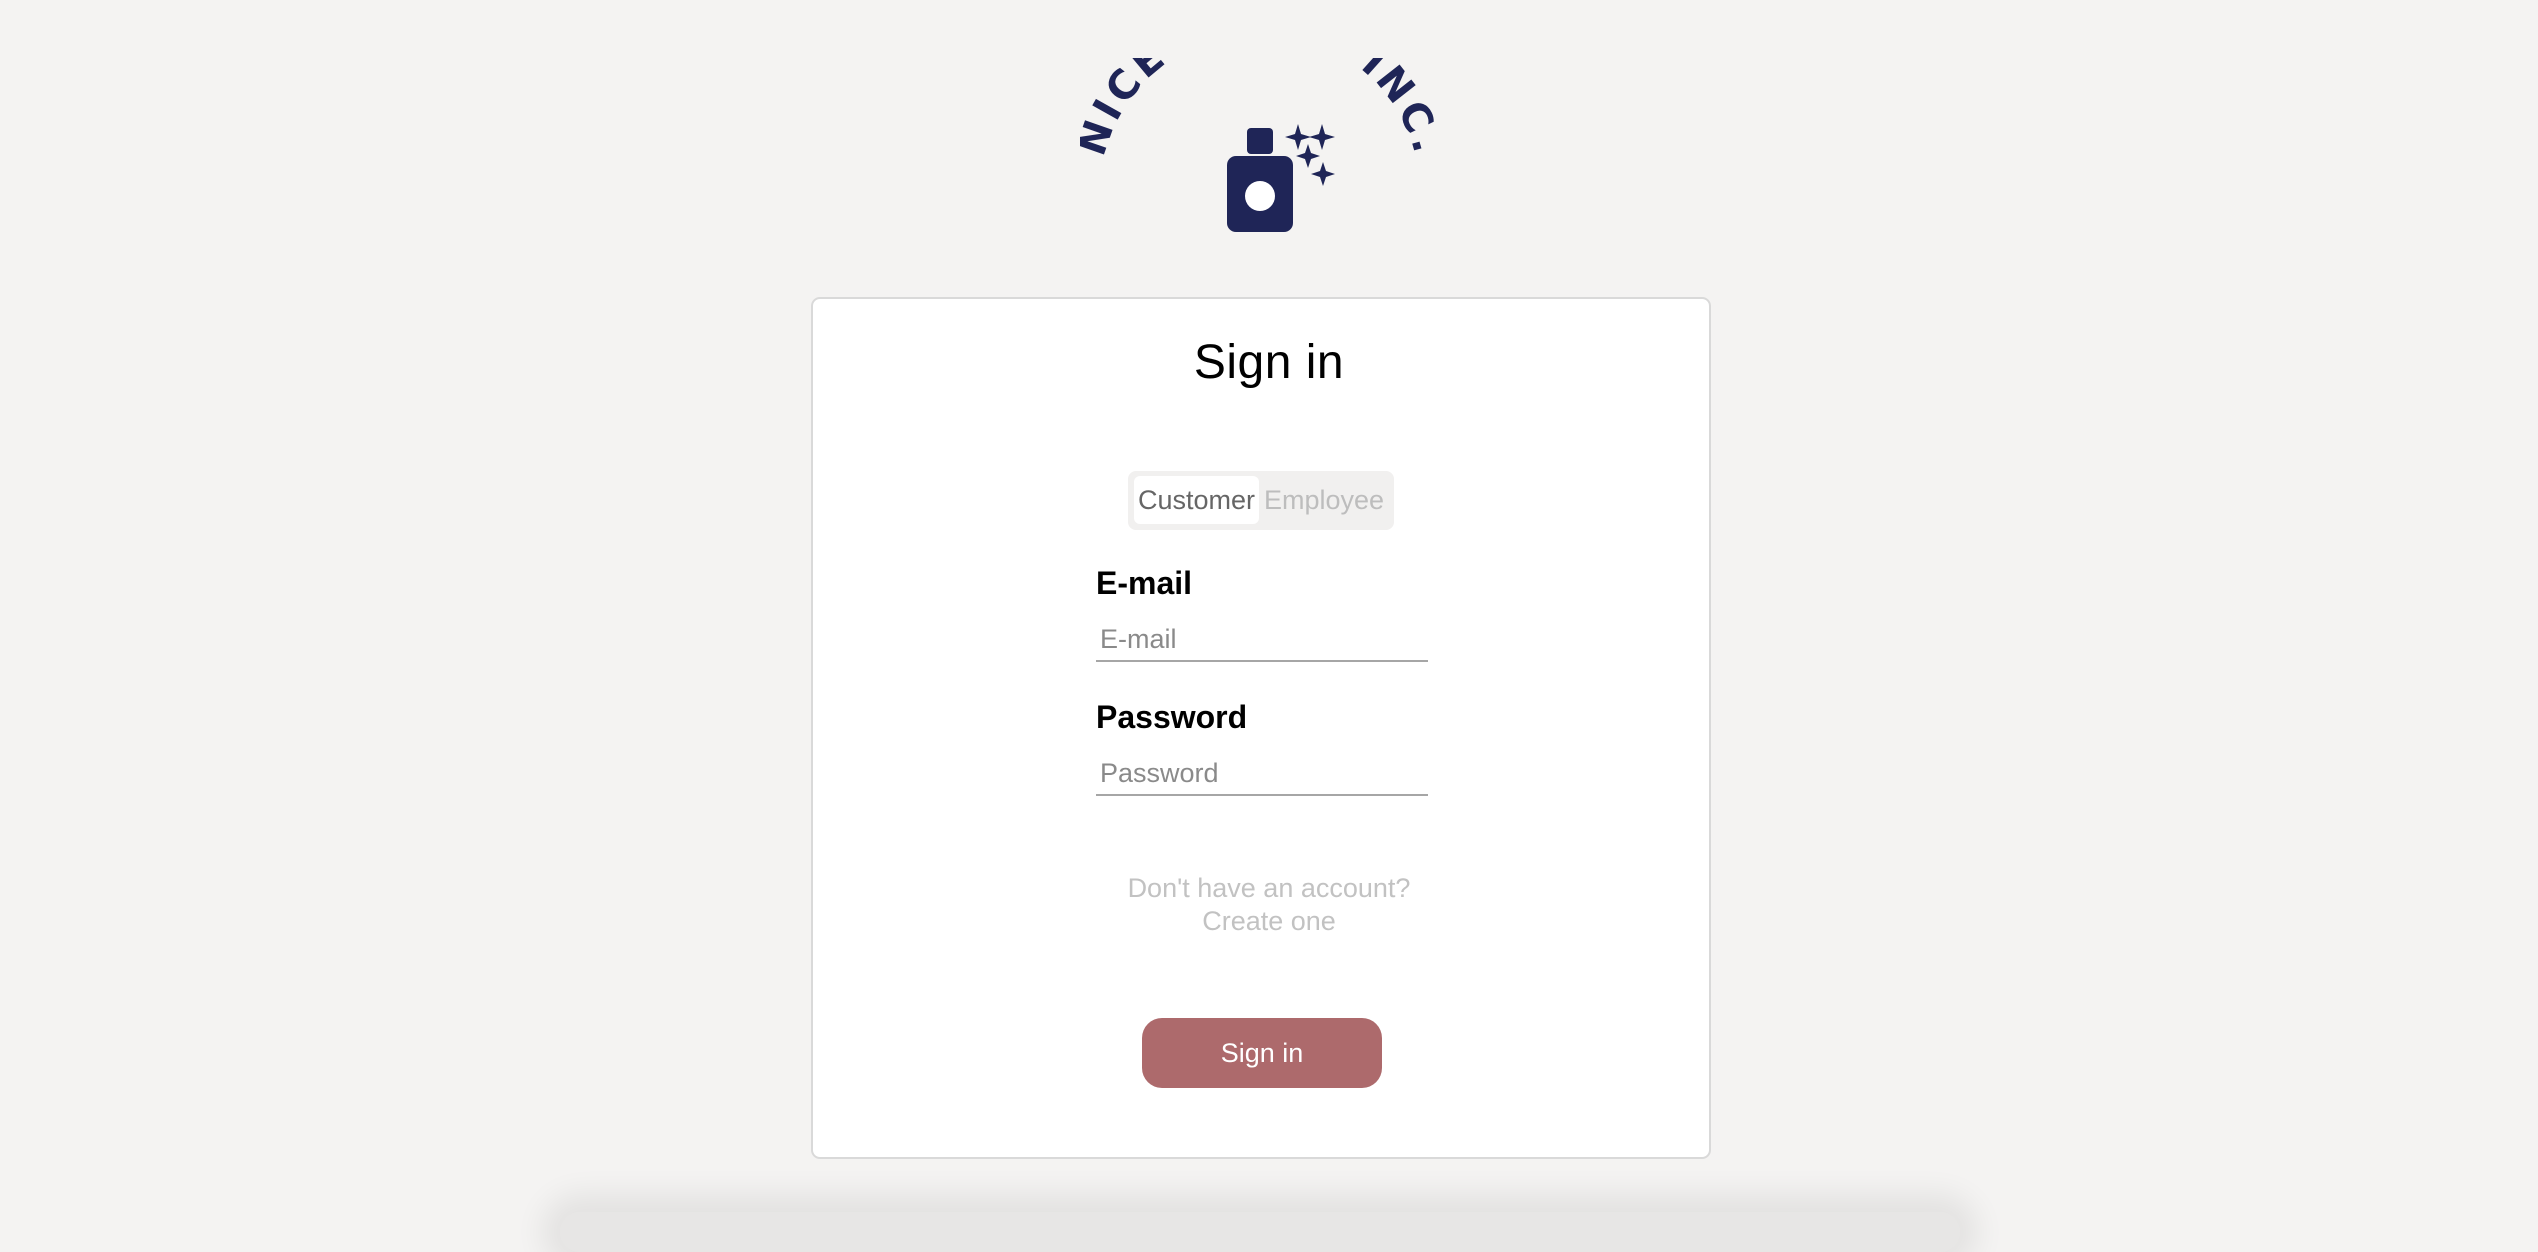 The image size is (2538, 1252). Describe the element at coordinates (1269, 921) in the screenshot. I see `create-one-link: Create one` at that location.